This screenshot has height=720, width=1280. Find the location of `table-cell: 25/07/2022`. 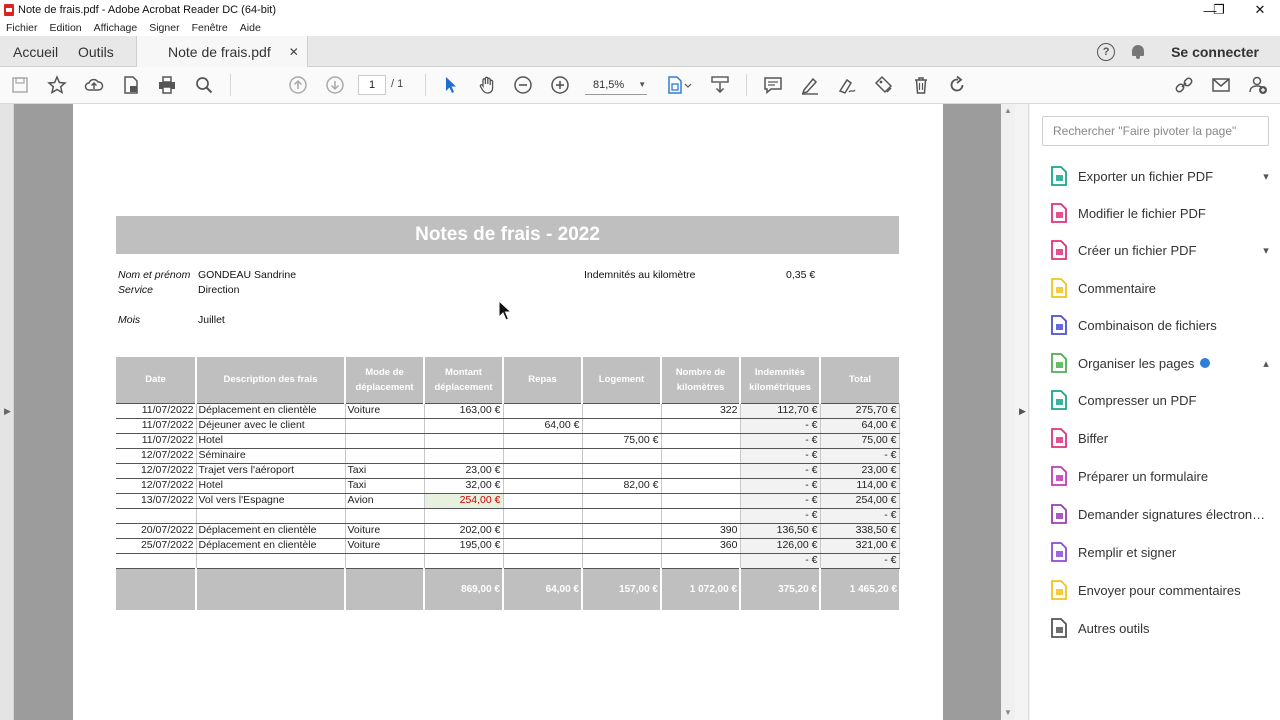

table-cell: 25/07/2022 is located at coordinates (156, 546).